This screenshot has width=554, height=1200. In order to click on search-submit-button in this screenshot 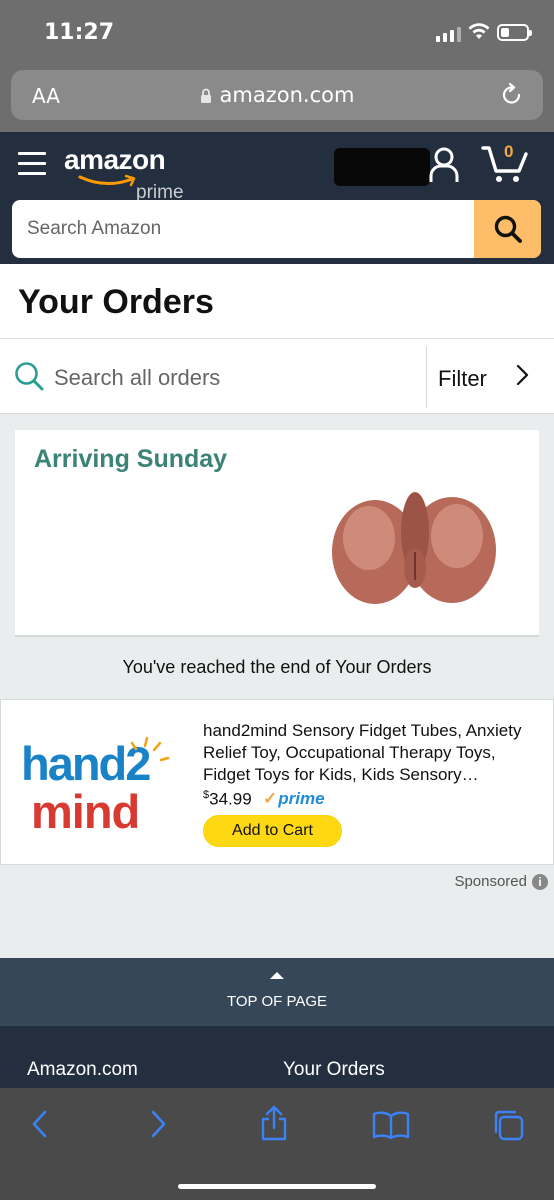, I will do `click(507, 229)`.